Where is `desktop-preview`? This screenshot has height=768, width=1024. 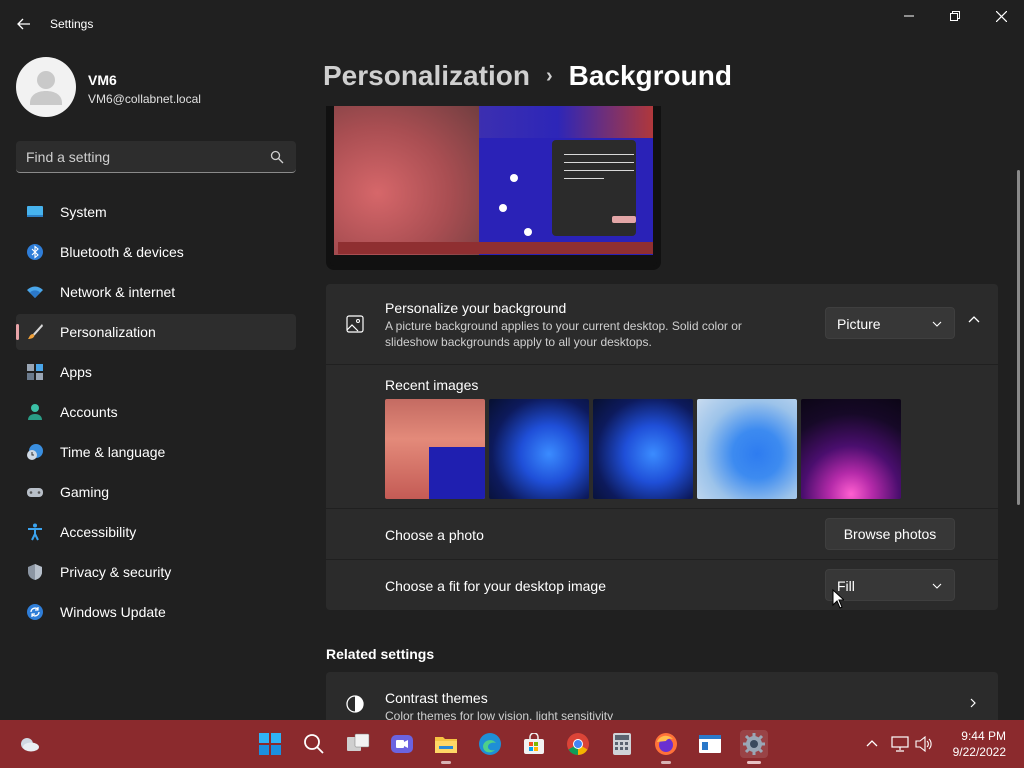 desktop-preview is located at coordinates (493, 188).